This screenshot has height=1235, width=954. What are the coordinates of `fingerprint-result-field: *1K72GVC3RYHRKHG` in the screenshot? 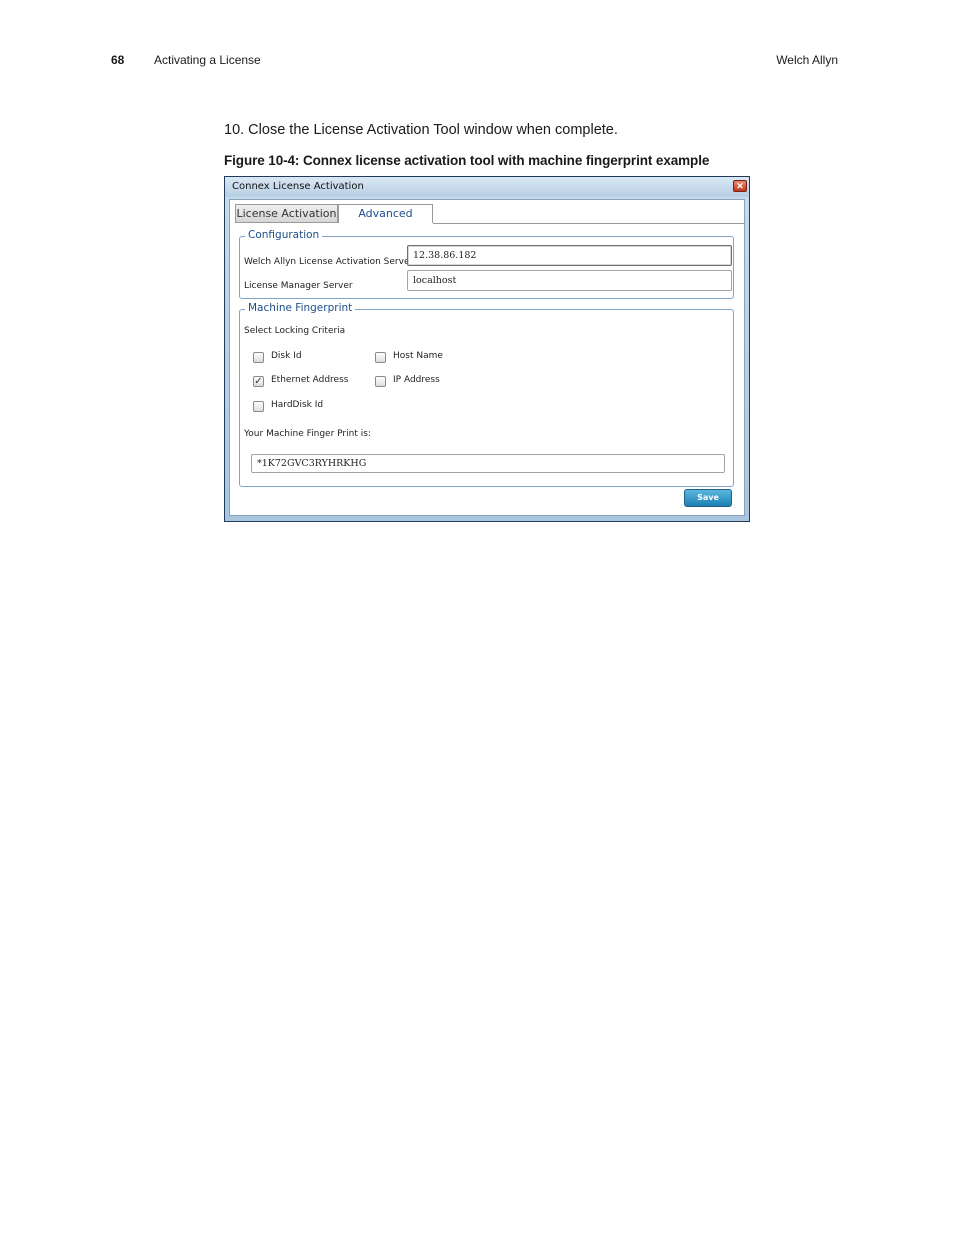 It's located at (488, 463).